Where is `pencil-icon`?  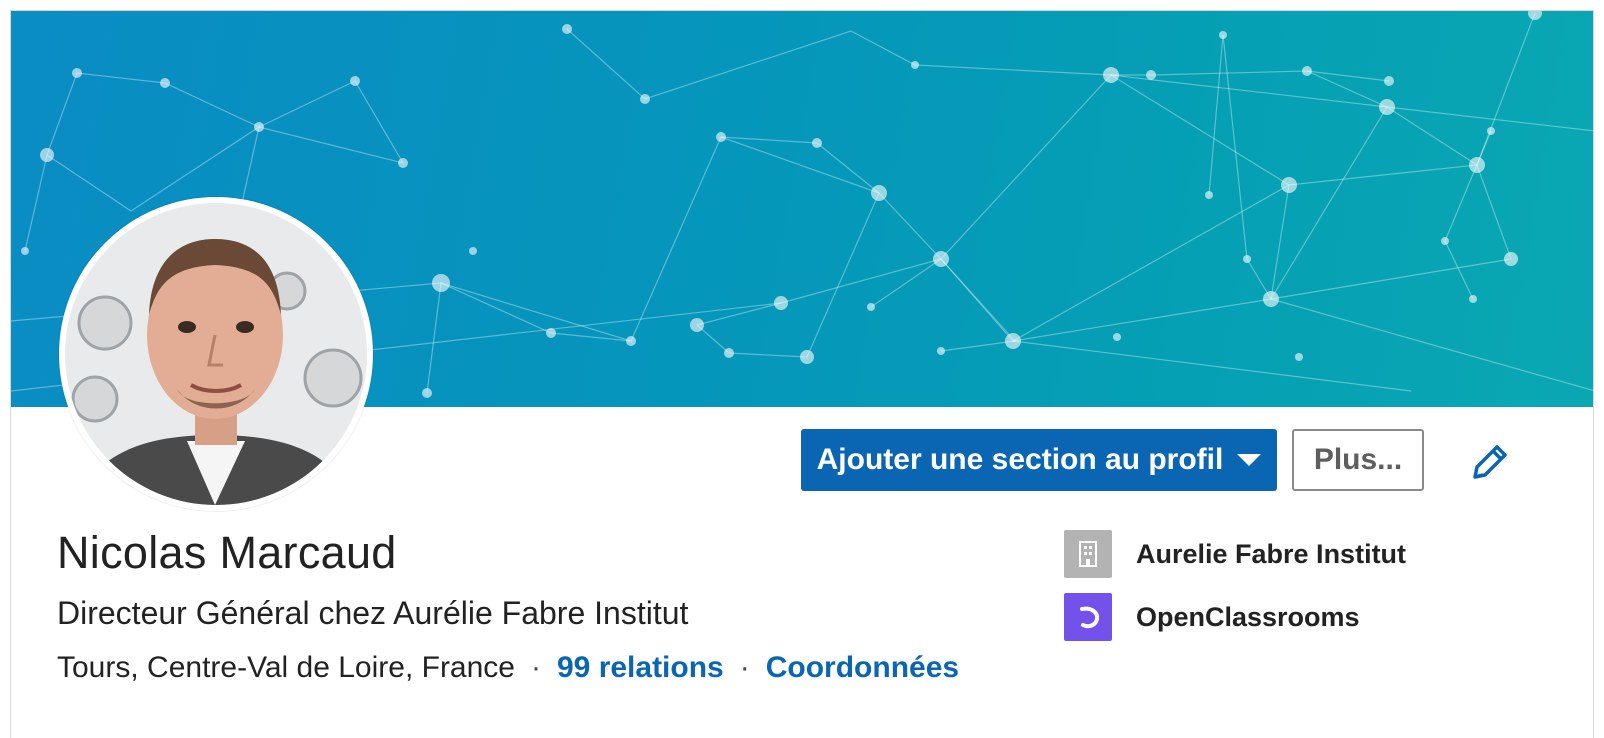 pencil-icon is located at coordinates (1490, 462).